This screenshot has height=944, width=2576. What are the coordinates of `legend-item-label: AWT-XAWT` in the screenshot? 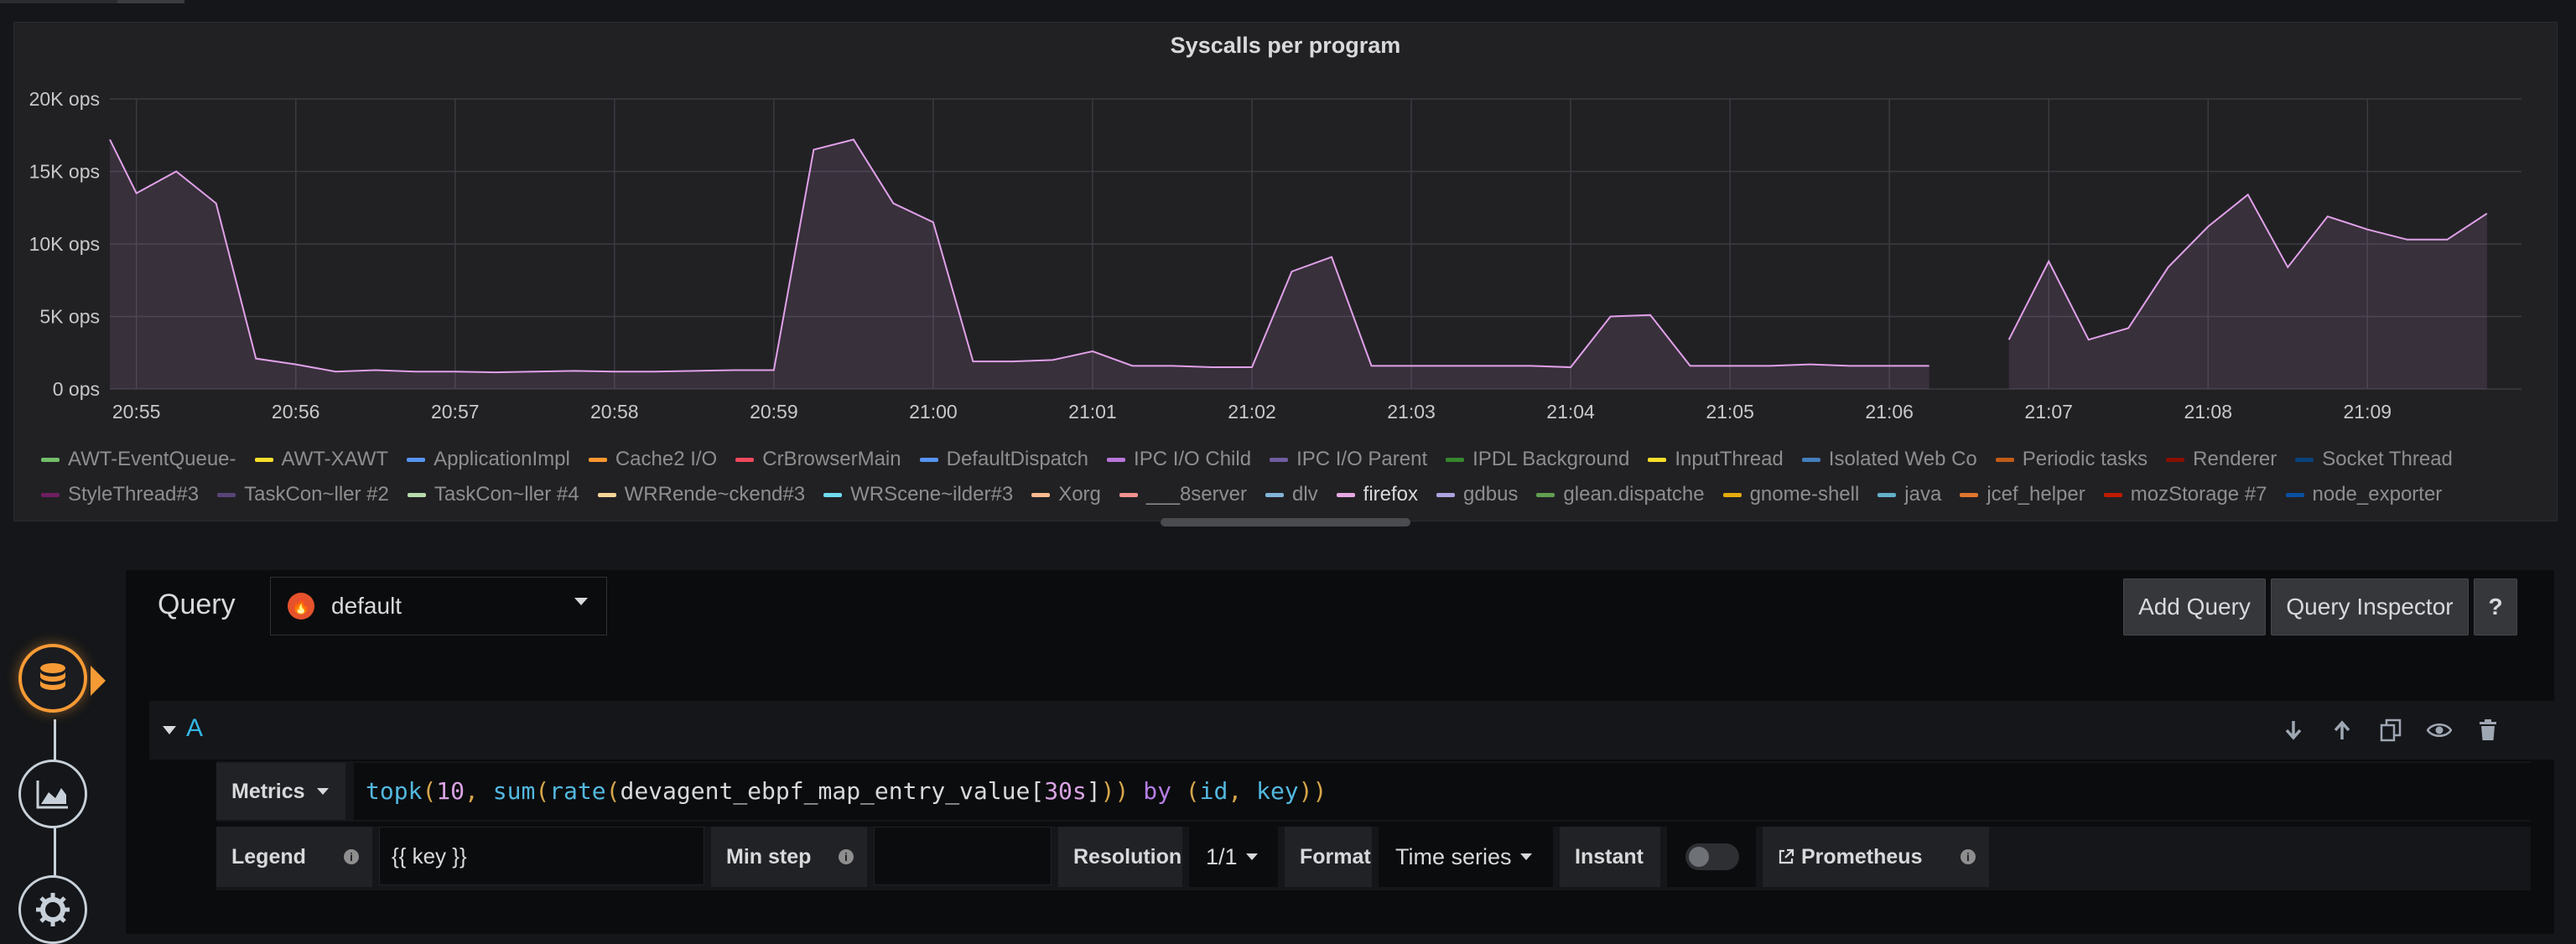 It's located at (335, 460).